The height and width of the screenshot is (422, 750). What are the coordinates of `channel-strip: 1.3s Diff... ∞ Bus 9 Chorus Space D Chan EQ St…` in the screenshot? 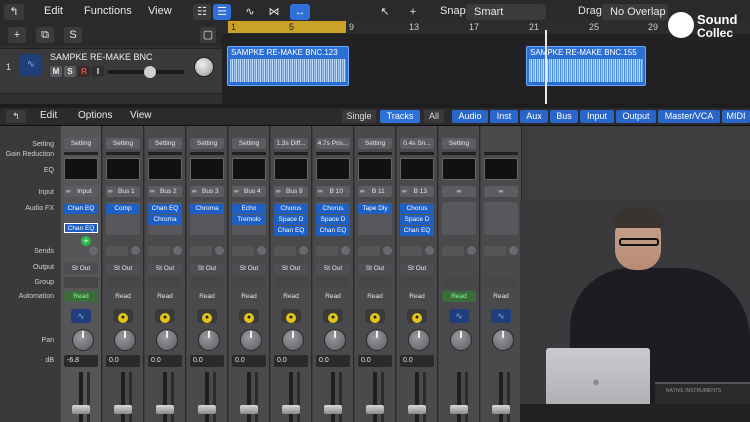 It's located at (291, 274).